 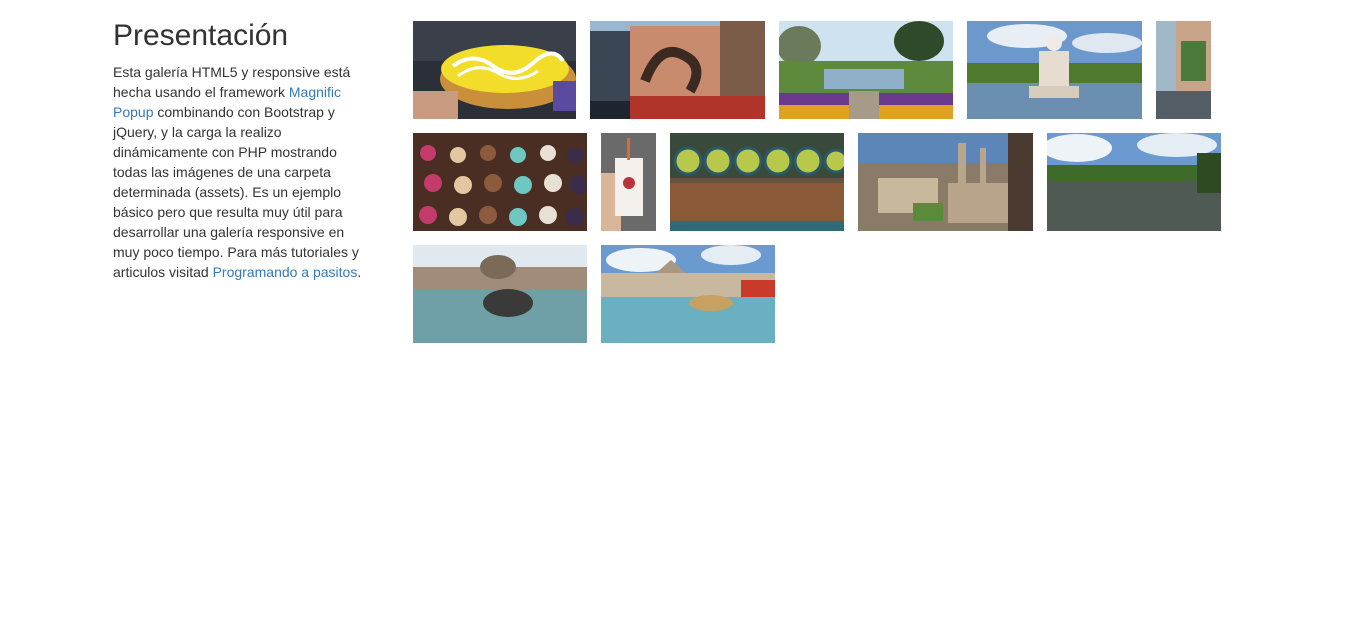 What do you see at coordinates (677, 70) in the screenshot?
I see `gallery-thumb-camden-street` at bounding box center [677, 70].